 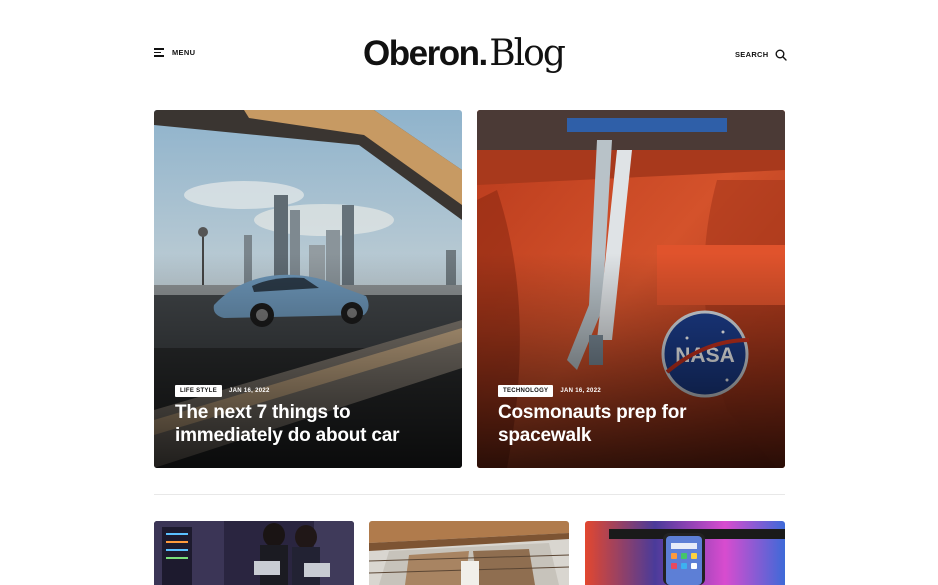 I want to click on vessel-staircase-structure-image, so click(x=469, y=553).